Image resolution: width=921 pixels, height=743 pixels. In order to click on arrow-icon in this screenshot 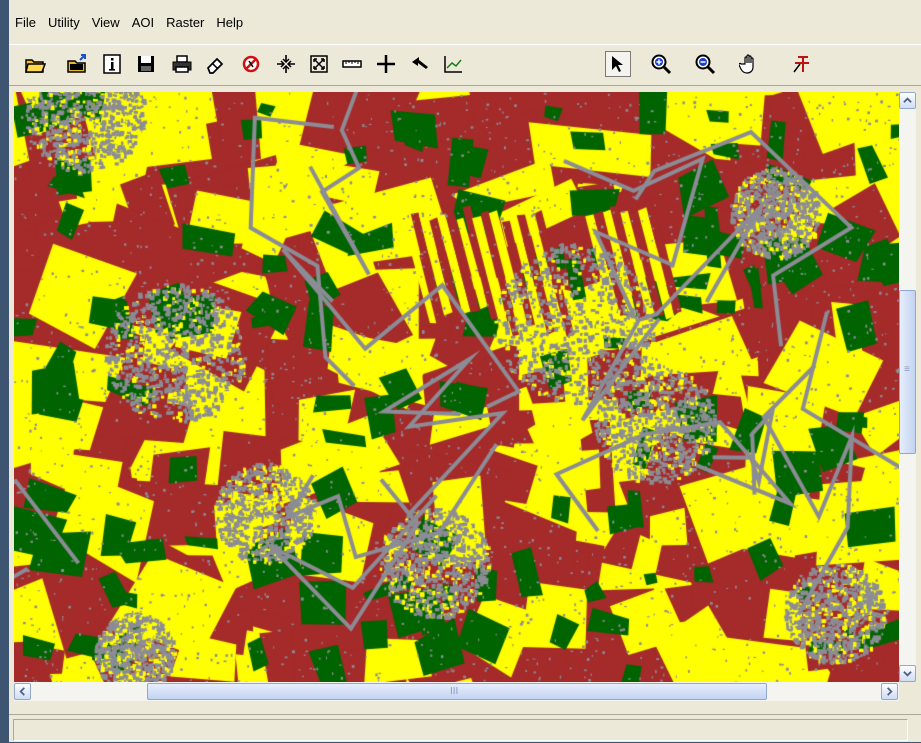, I will do `click(420, 64)`.